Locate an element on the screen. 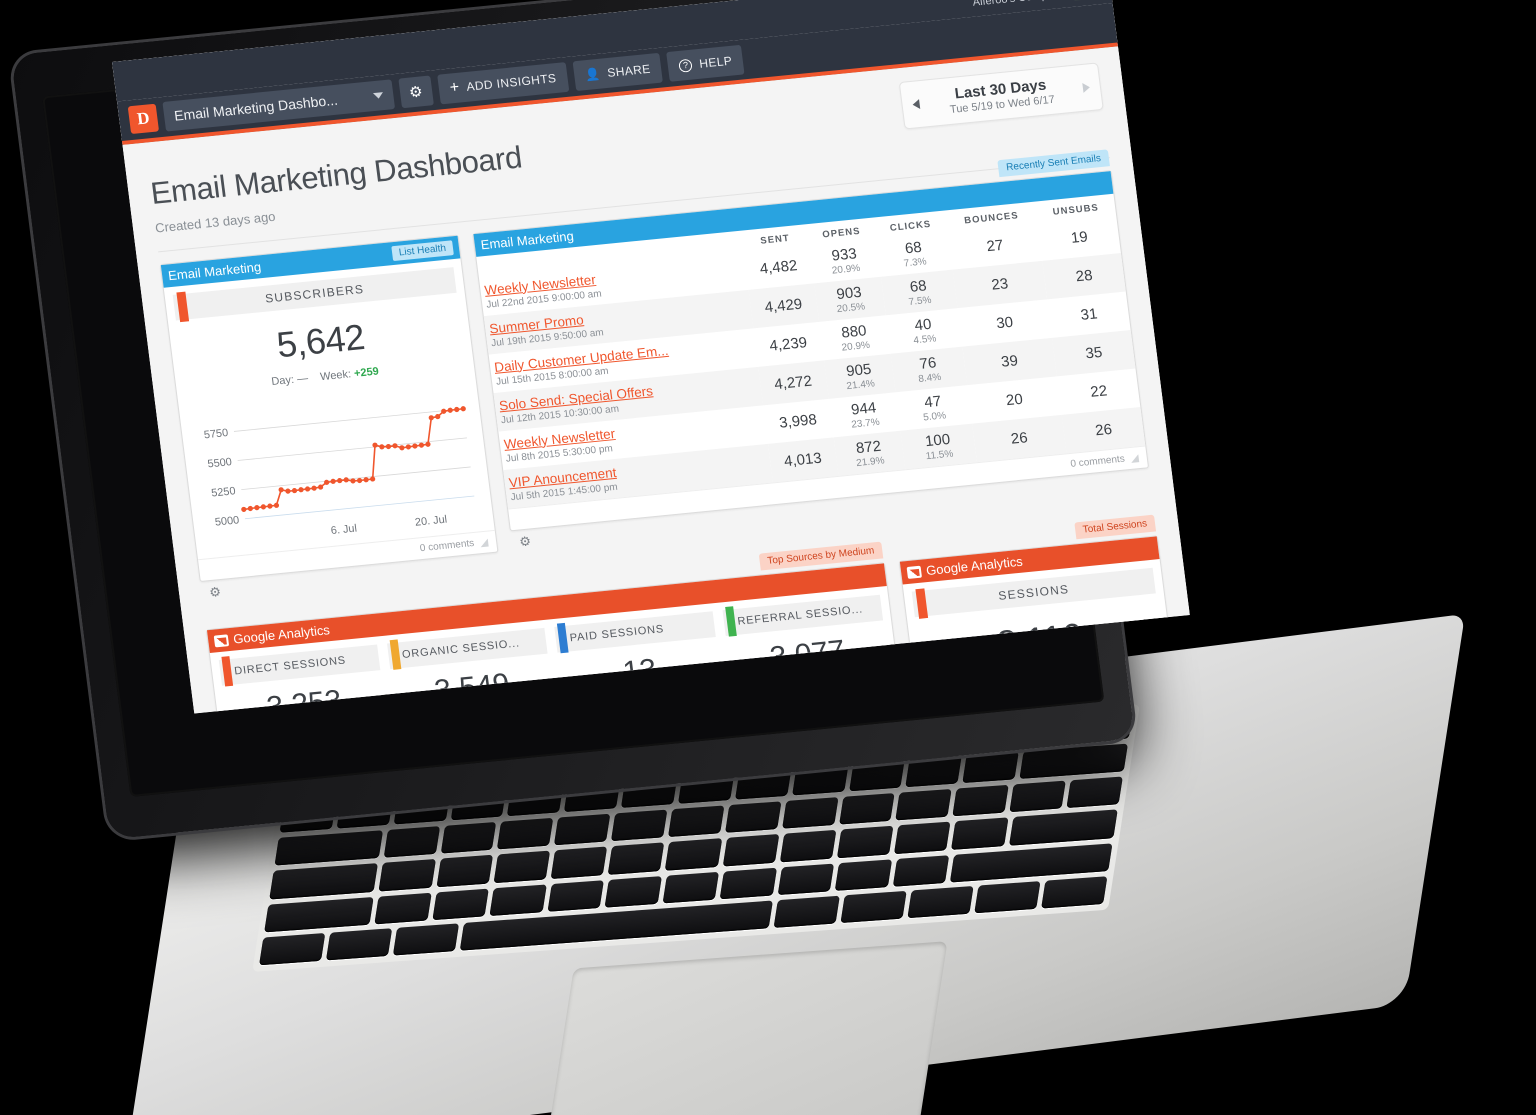  arrow-right-icon is located at coordinates (1086, 87).